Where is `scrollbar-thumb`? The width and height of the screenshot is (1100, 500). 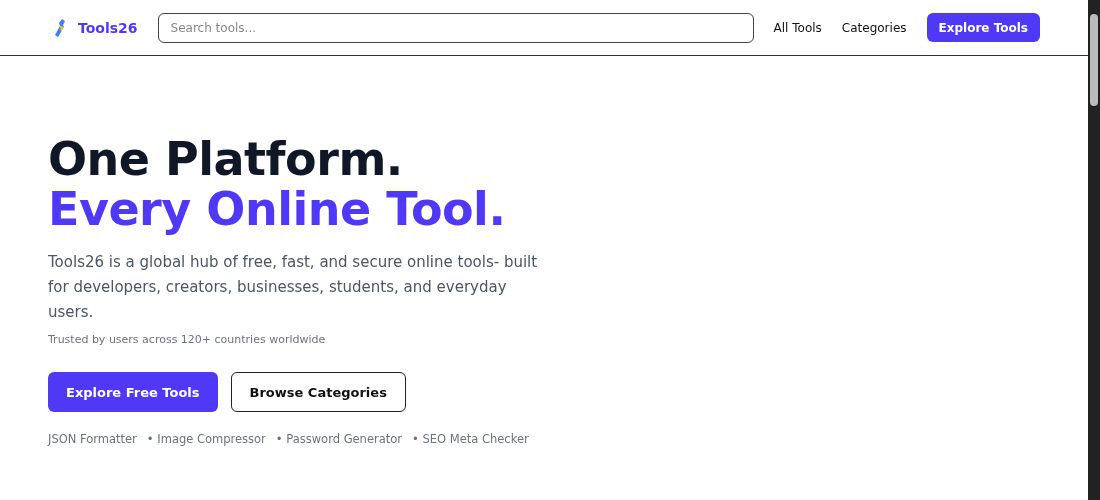 scrollbar-thumb is located at coordinates (1094, 60).